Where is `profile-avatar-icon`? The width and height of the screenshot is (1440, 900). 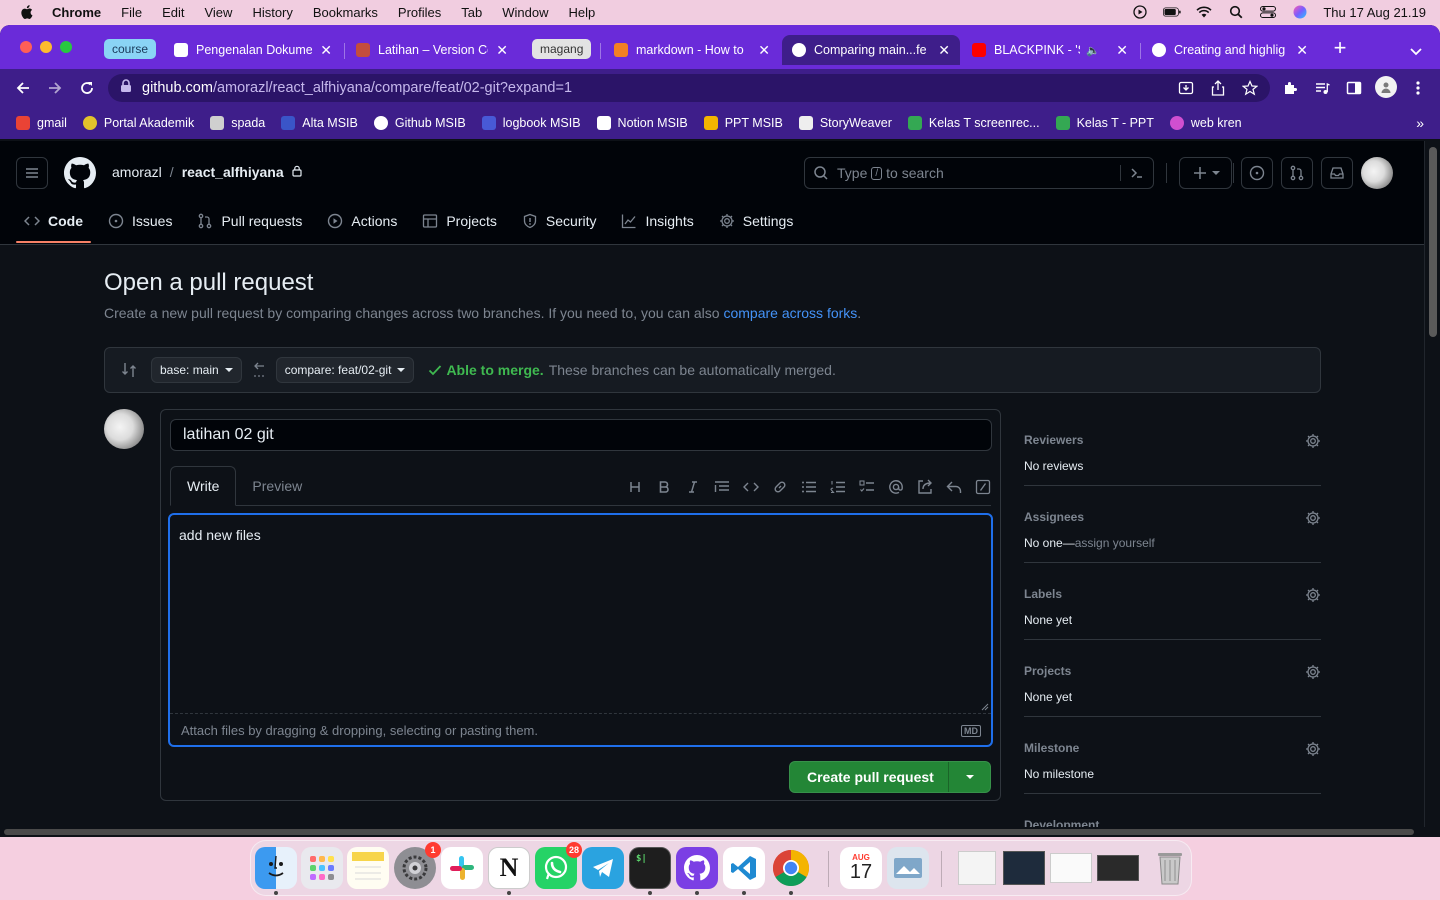 profile-avatar-icon is located at coordinates (1386, 87).